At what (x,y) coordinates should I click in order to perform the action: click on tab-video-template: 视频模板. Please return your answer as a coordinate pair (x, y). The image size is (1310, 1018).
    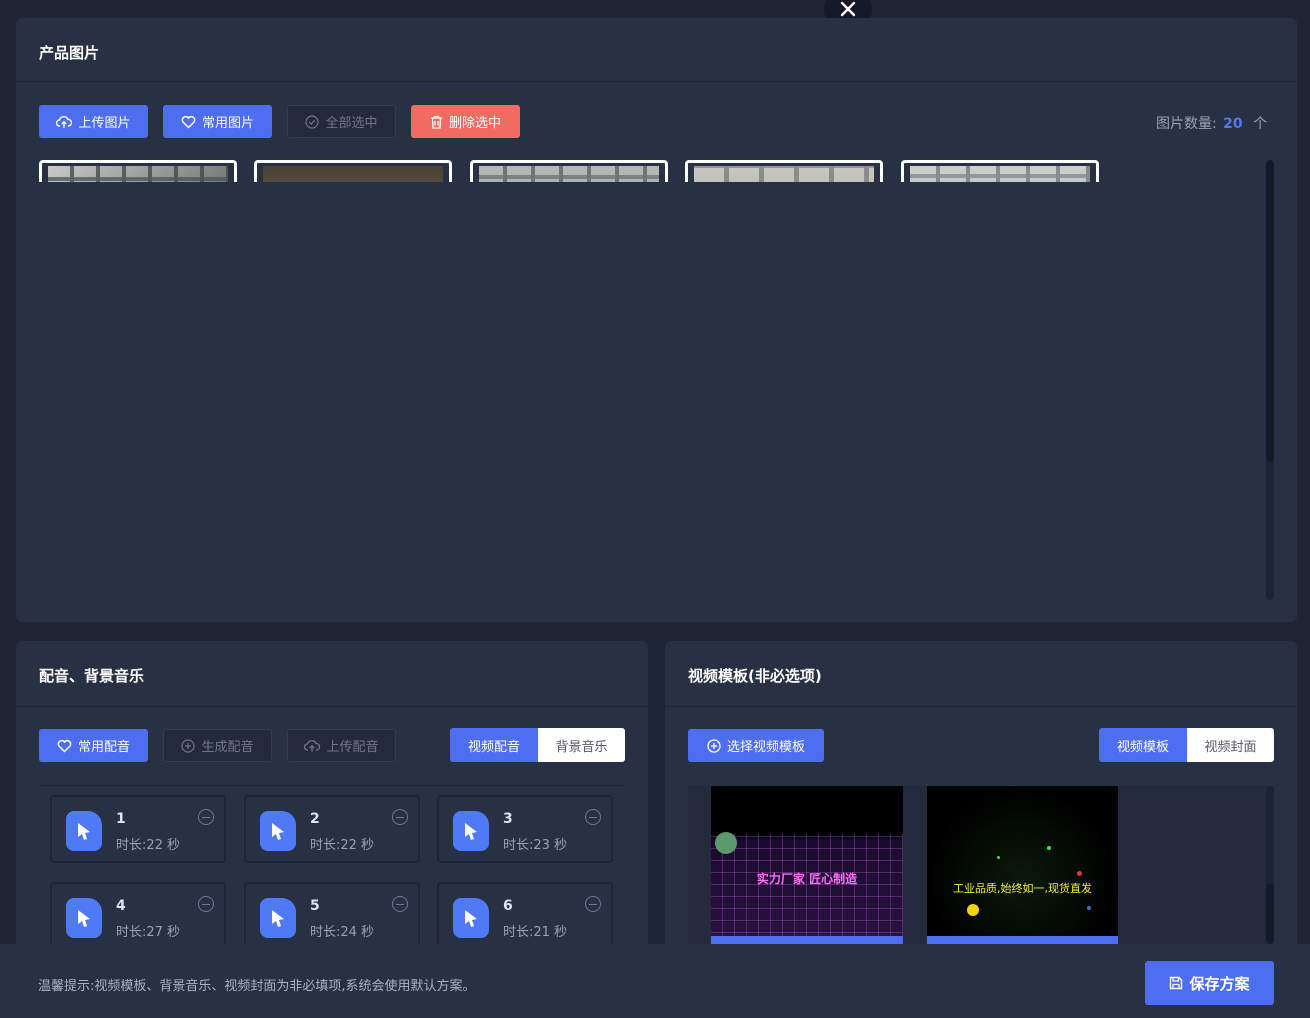
    Looking at the image, I should click on (1143, 745).